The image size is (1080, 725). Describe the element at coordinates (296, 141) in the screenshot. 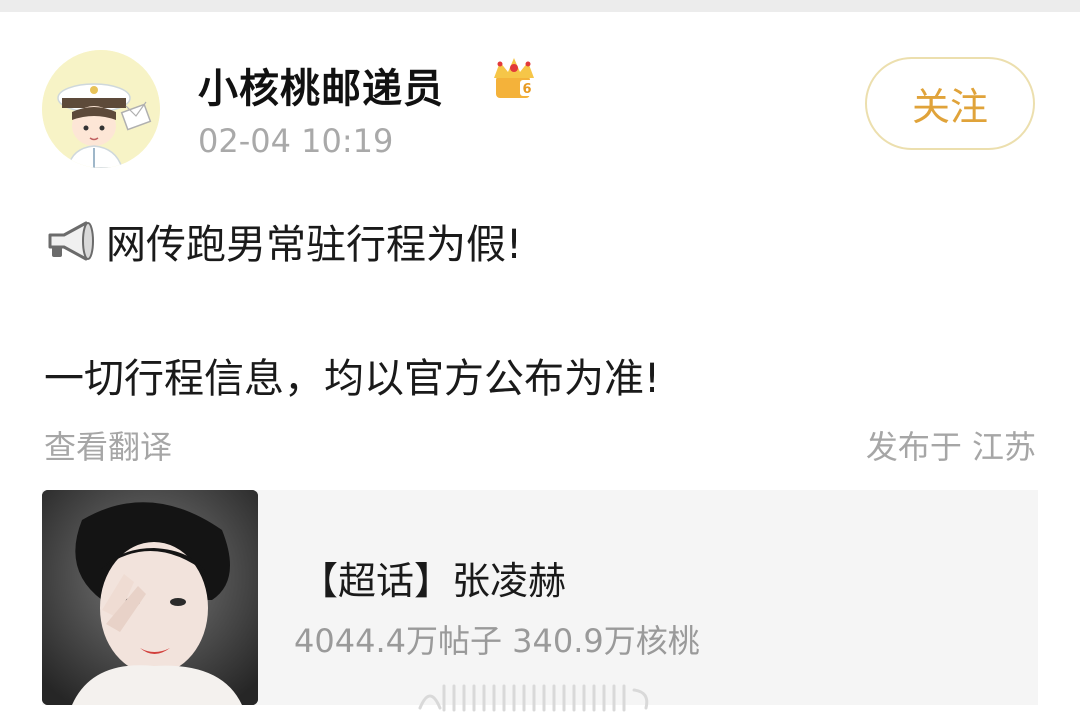

I see `post-timestamp: 02-04 10:19` at that location.